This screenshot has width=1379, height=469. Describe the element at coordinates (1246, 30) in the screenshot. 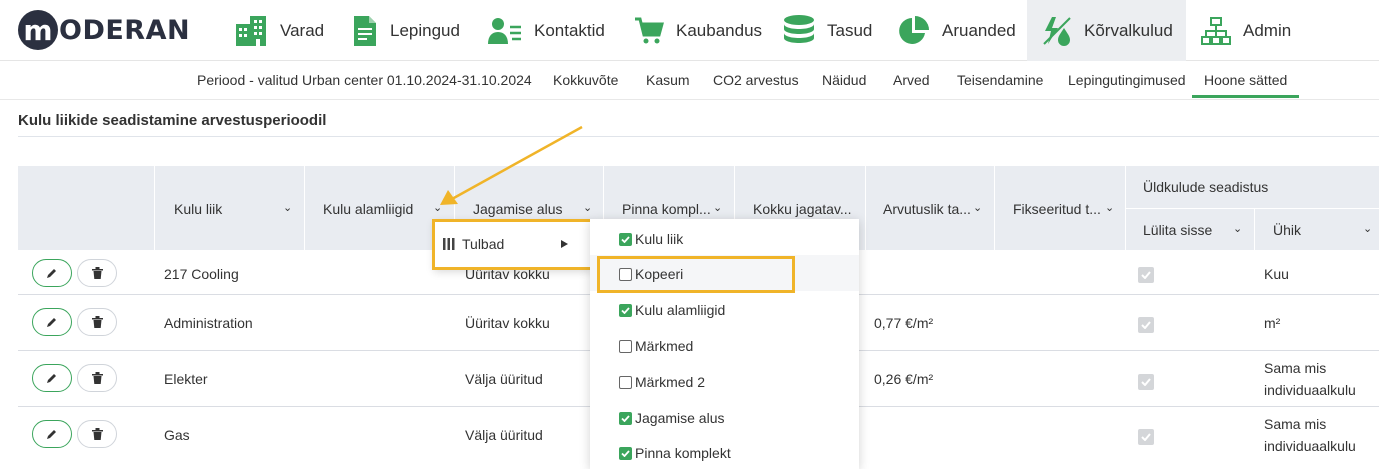

I see `nav-admin: Admin` at that location.